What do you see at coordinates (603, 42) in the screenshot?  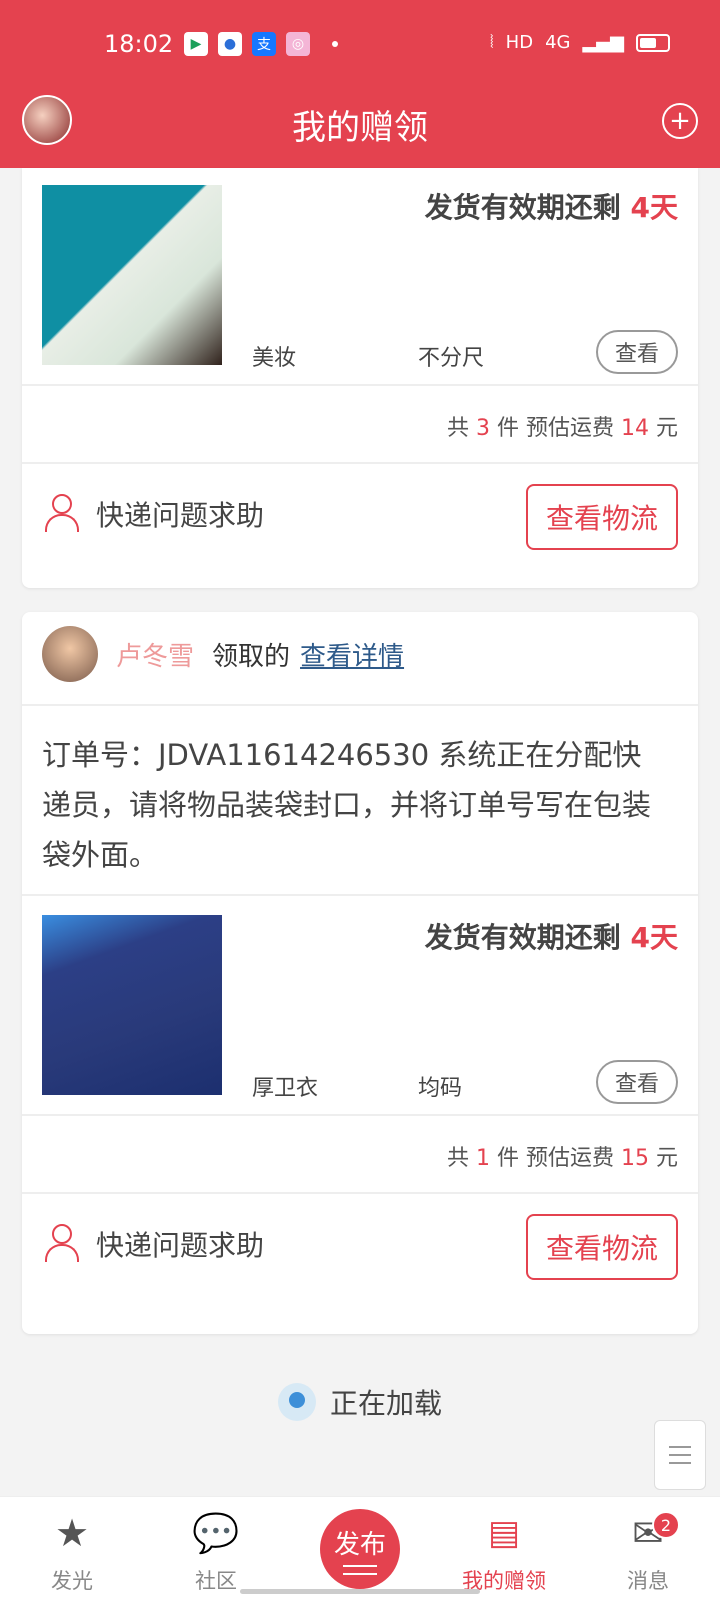 I see `signal-icon: ▂▄▆` at bounding box center [603, 42].